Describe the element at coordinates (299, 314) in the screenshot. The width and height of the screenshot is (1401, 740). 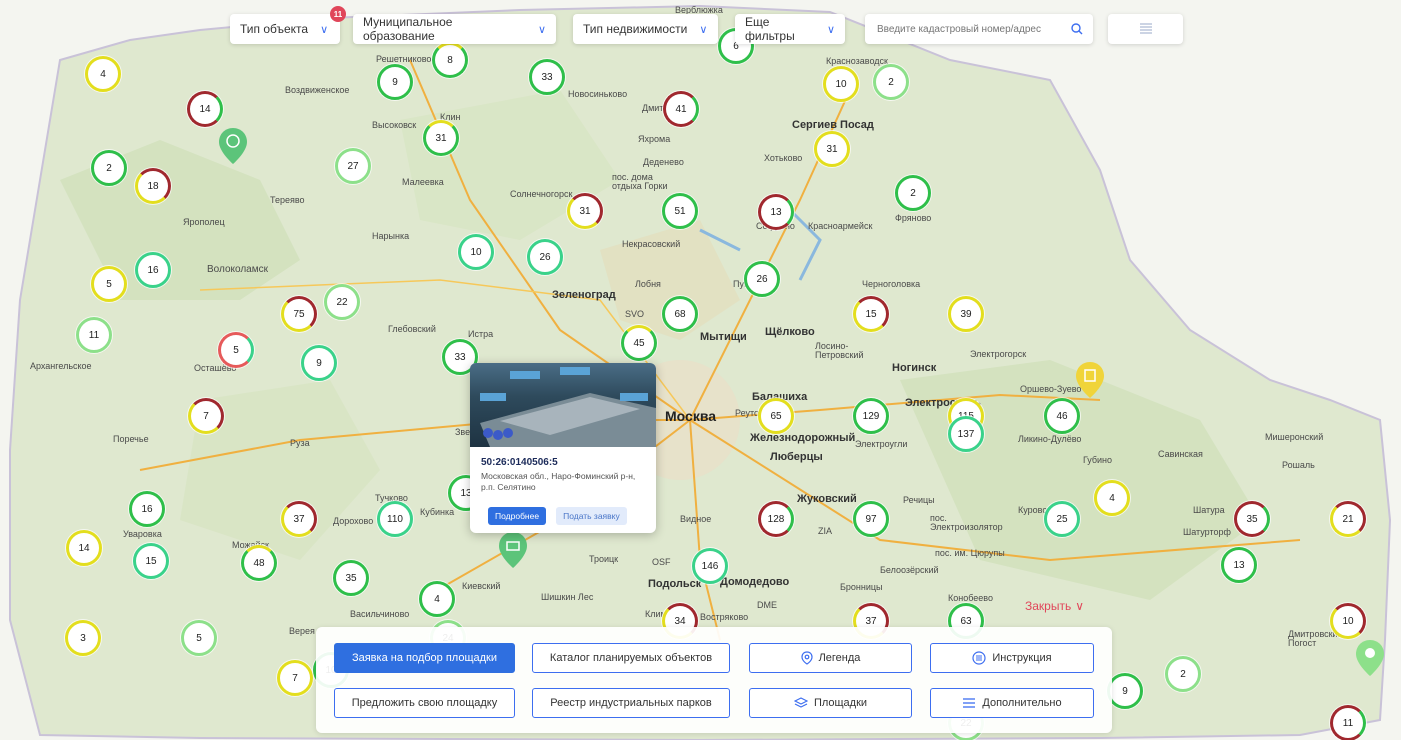
I see `object-cluster: 75` at that location.